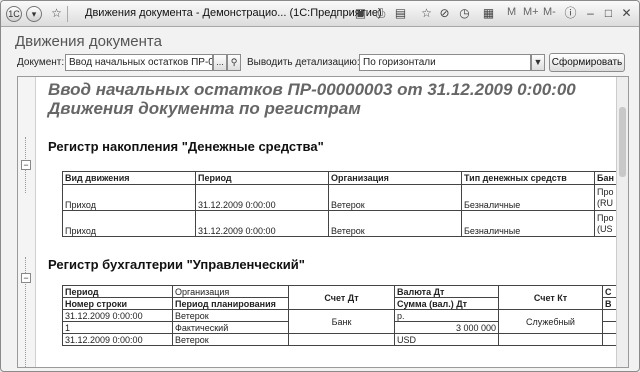  I want to click on scrollbar-thumb, so click(622, 142).